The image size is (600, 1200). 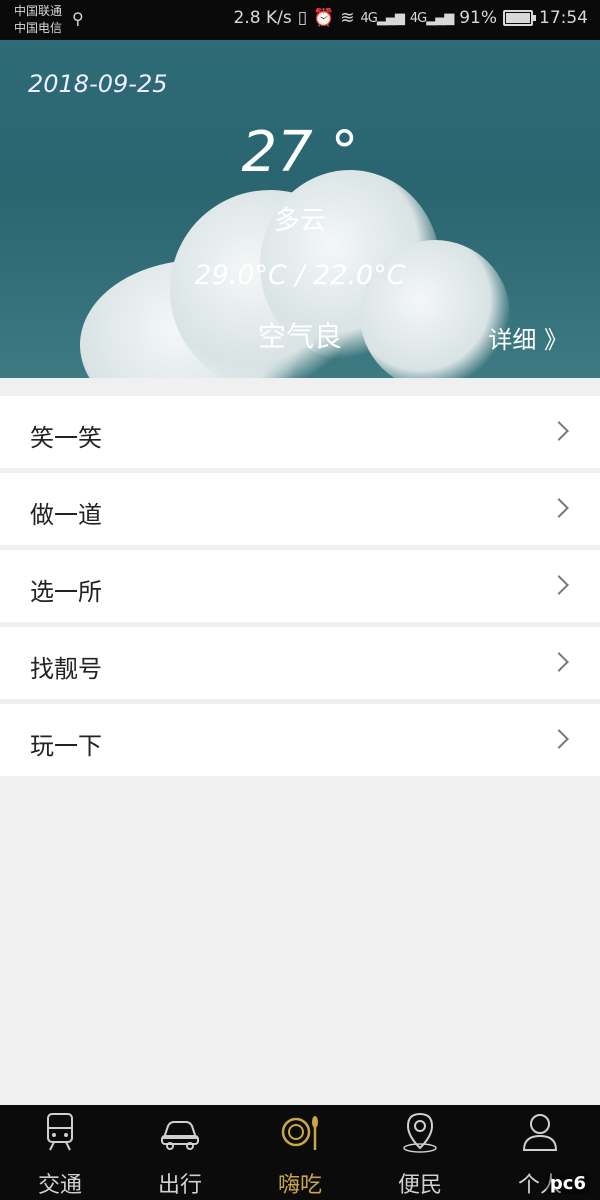 I want to click on tab-label: 交通, so click(x=59, y=1185).